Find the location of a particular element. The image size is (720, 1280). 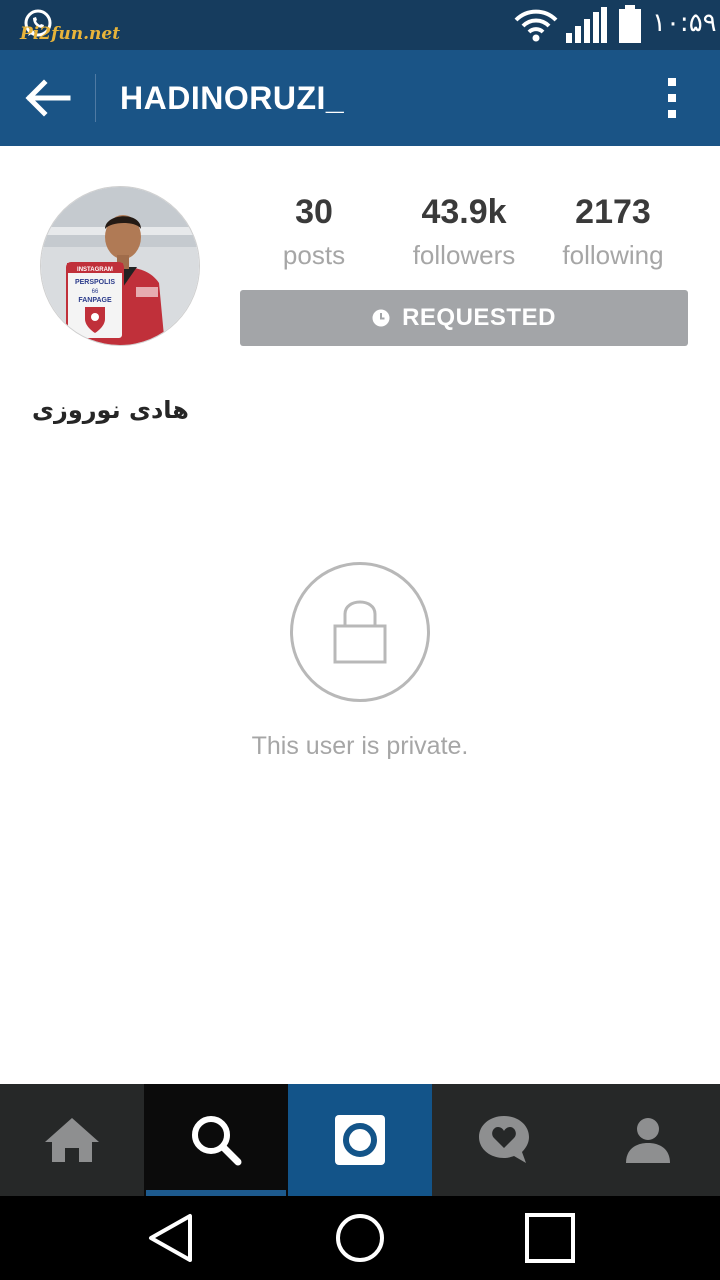

avatar-image: INSTAGRAM PERSPOLIS 66 FANPAGE is located at coordinates (120, 266).